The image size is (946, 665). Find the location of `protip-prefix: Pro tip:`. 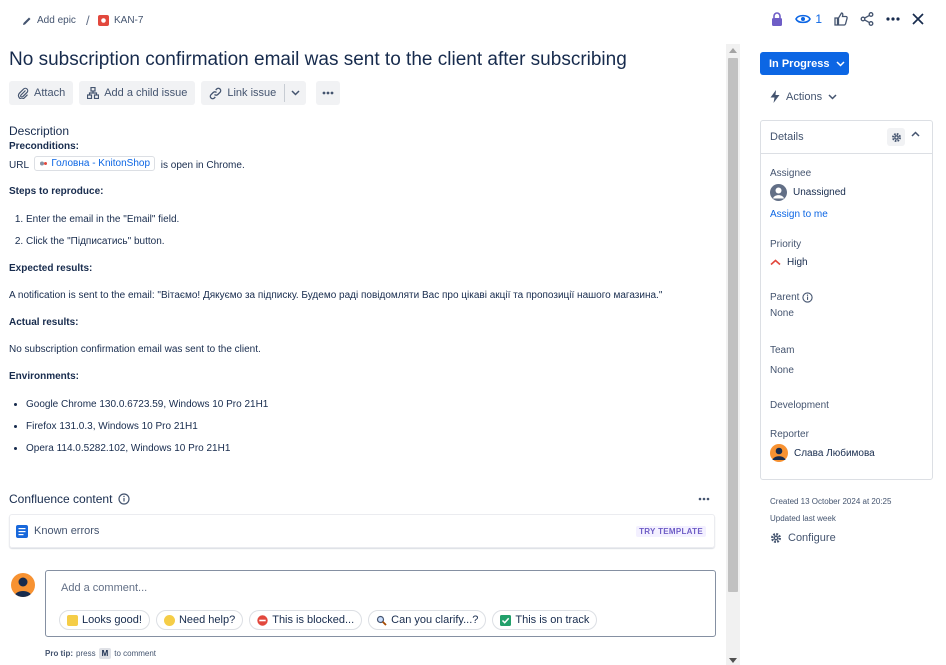

protip-prefix: Pro tip: is located at coordinates (59, 653).